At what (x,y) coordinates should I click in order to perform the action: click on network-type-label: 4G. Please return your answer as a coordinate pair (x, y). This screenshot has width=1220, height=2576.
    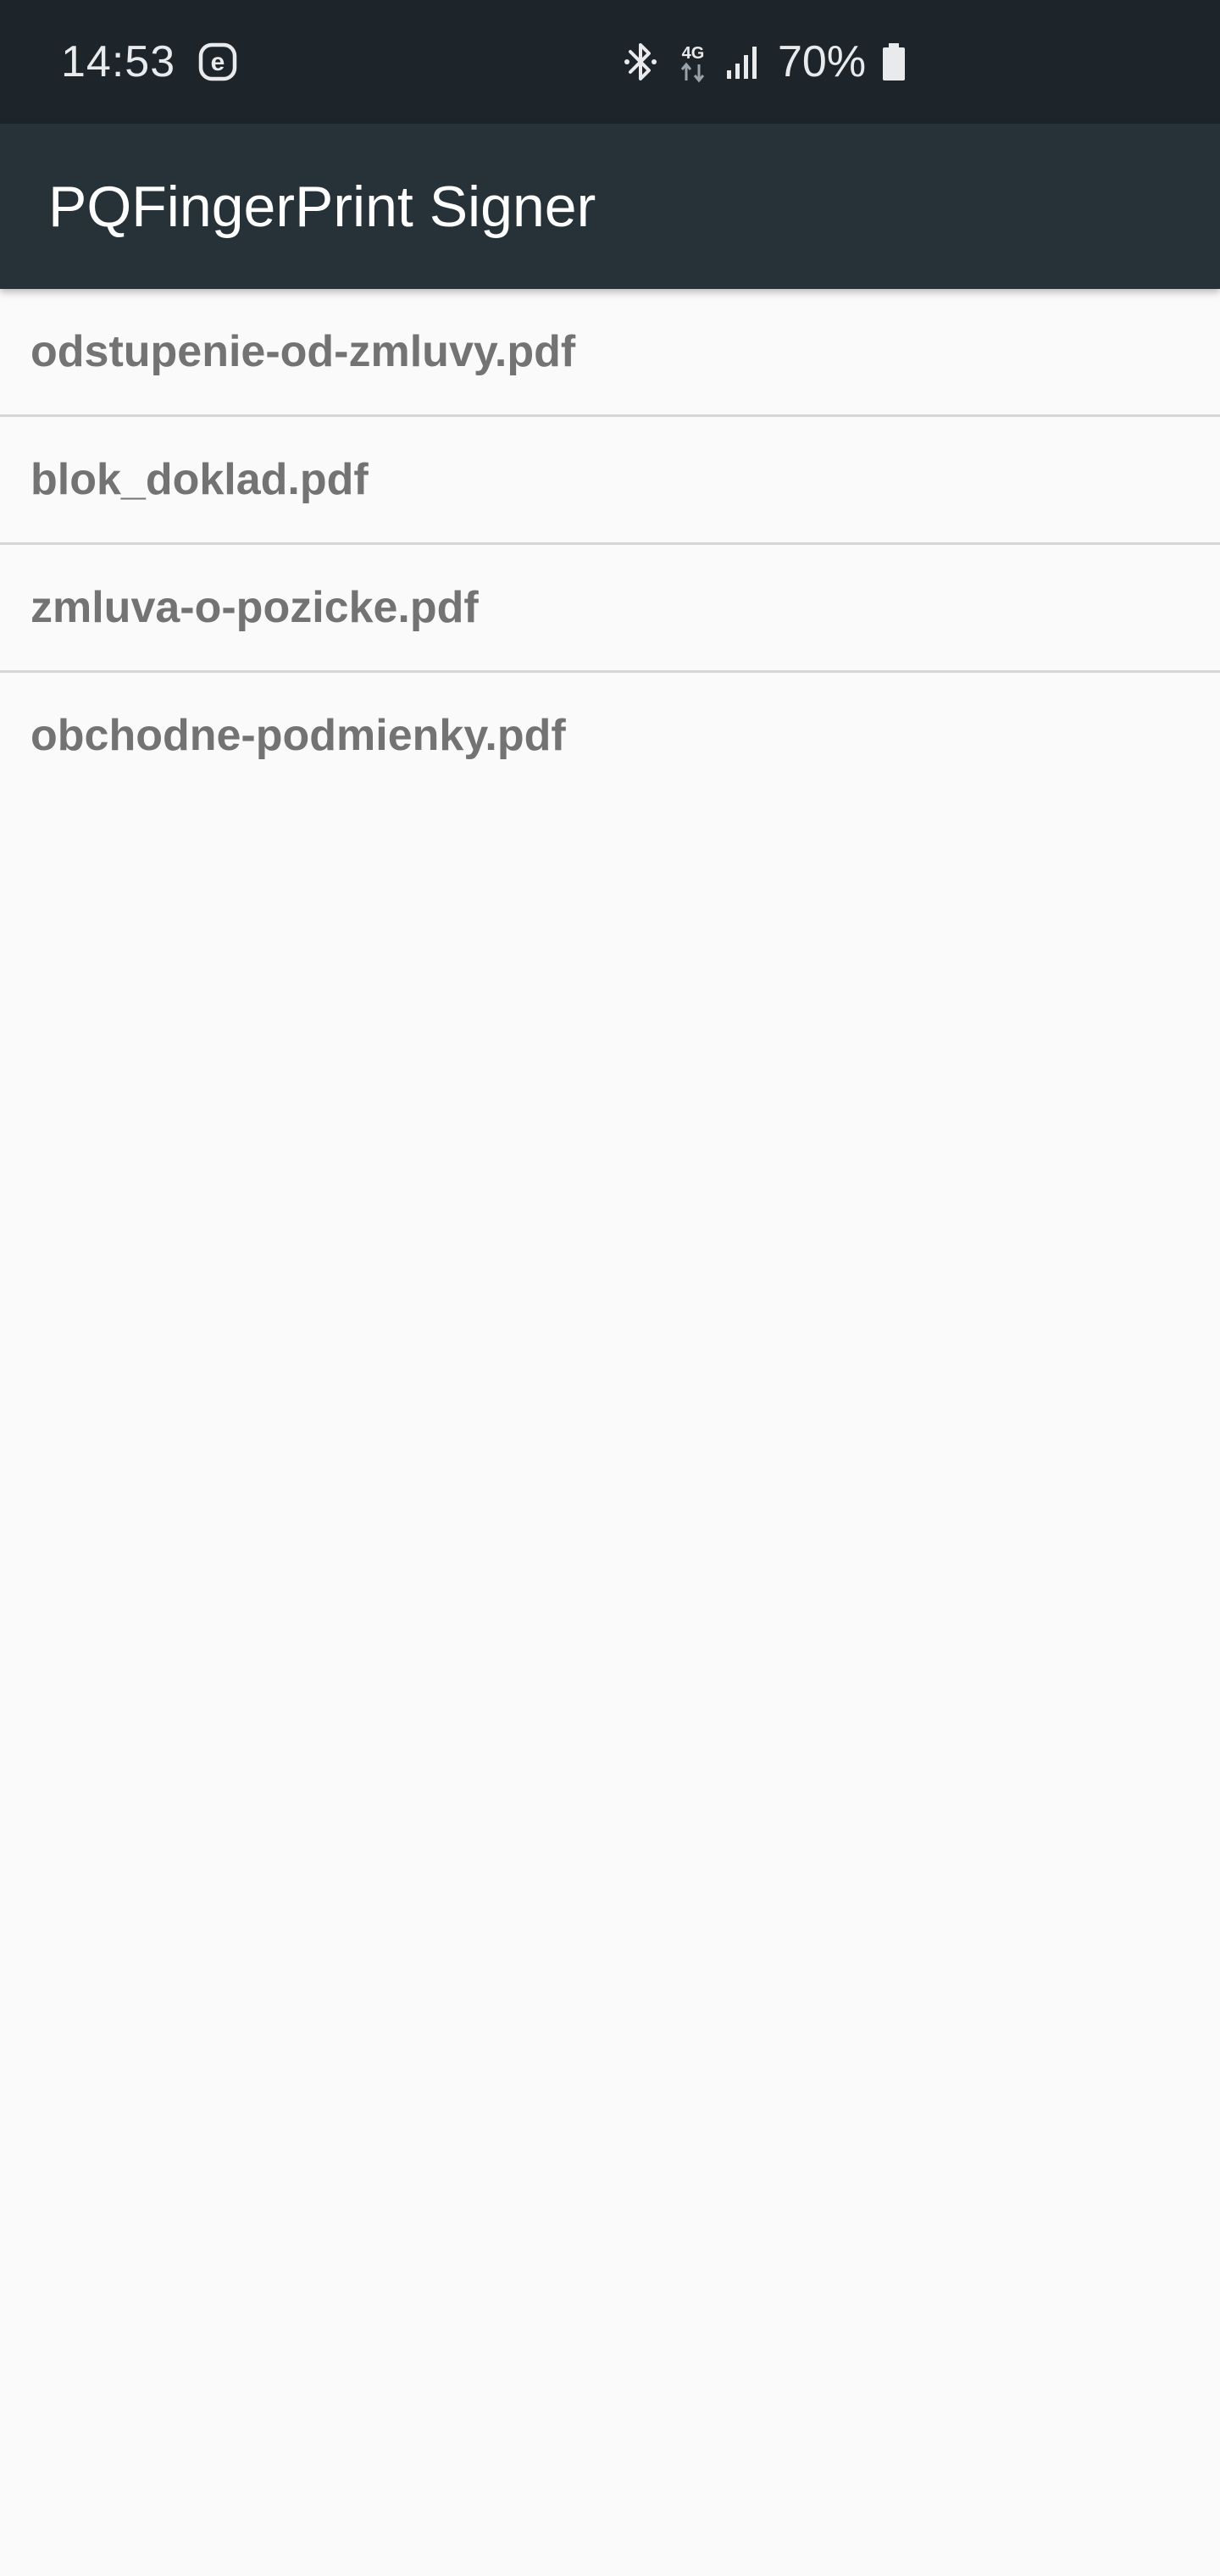
    Looking at the image, I should click on (693, 53).